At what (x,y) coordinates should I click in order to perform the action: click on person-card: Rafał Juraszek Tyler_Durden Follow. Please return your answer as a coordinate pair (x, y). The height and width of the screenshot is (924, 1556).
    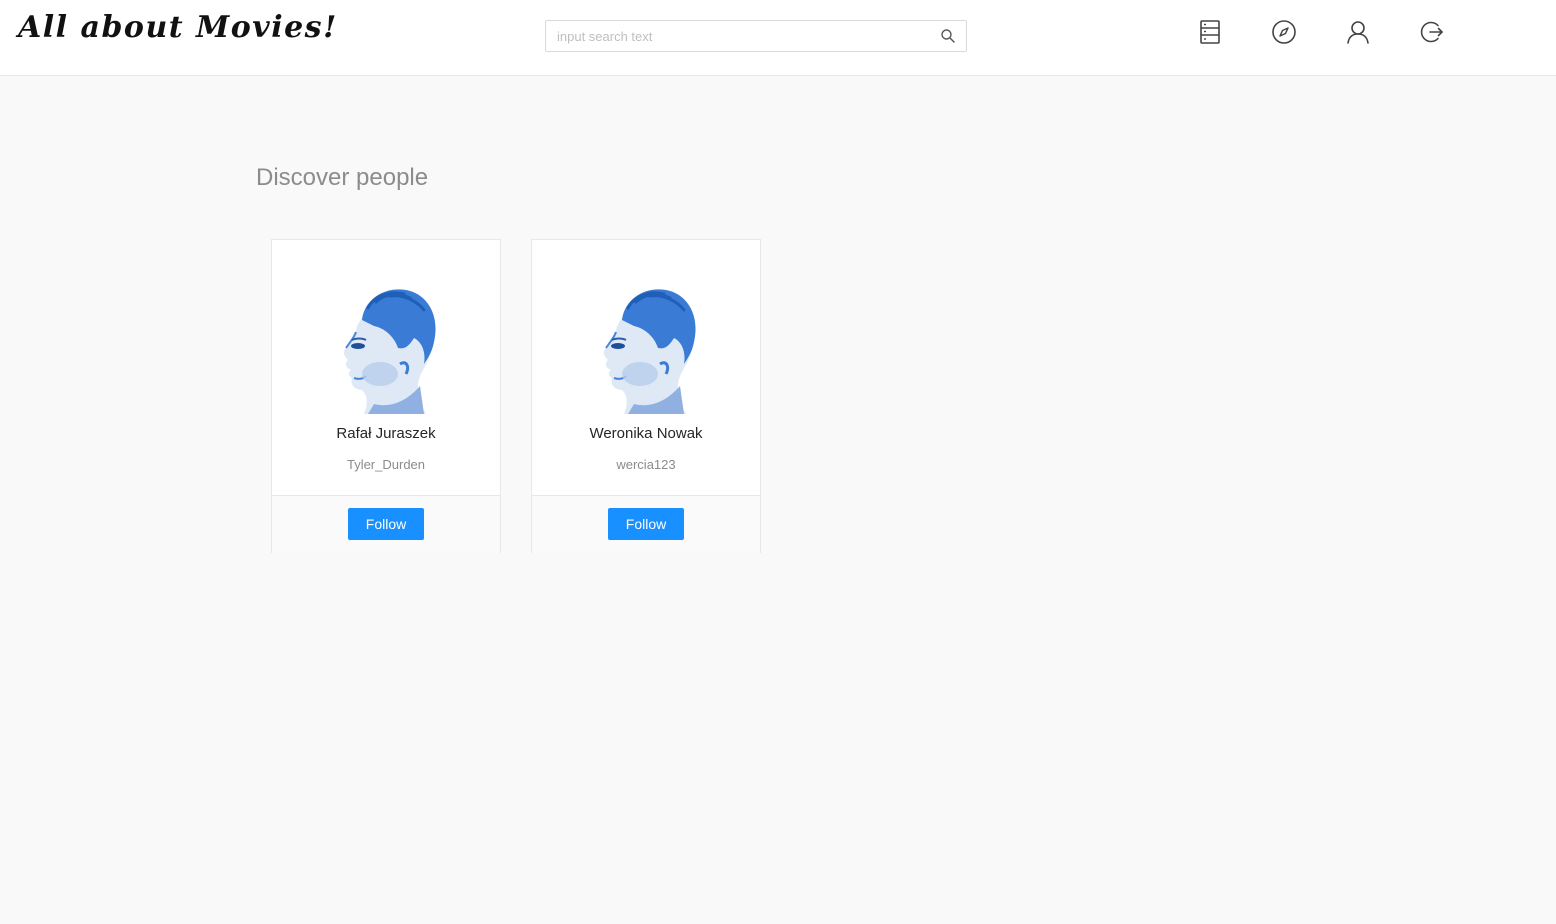
    Looking at the image, I should click on (386, 396).